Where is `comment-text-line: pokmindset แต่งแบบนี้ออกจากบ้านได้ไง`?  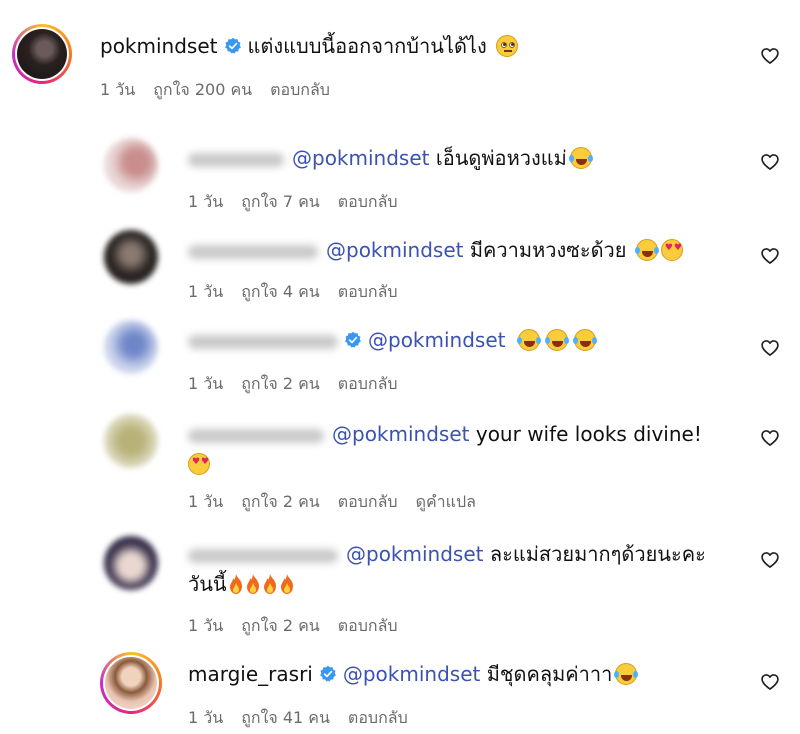
comment-text-line: pokmindset แต่งแบบนี้ออกจากบ้านได้ไง is located at coordinates (309, 46).